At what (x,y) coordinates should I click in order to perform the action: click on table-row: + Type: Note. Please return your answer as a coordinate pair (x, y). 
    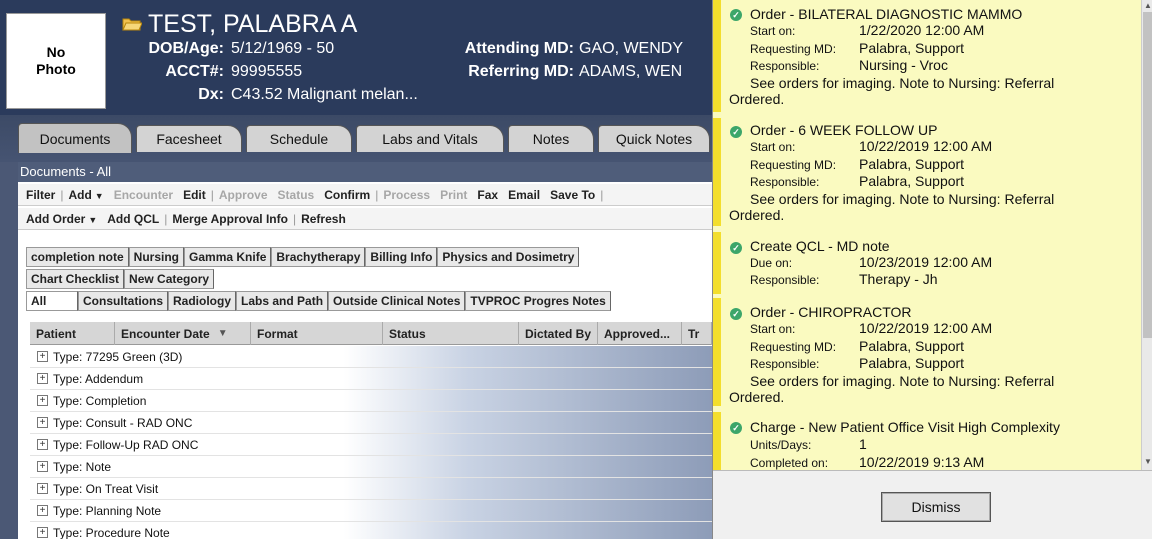
    Looking at the image, I should click on (371, 467).